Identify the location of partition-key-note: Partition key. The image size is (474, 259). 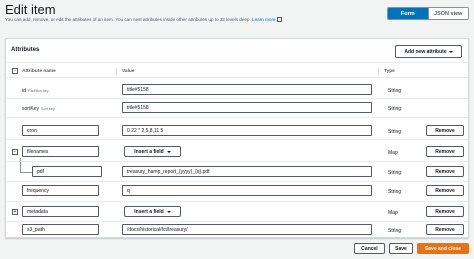
(38, 91).